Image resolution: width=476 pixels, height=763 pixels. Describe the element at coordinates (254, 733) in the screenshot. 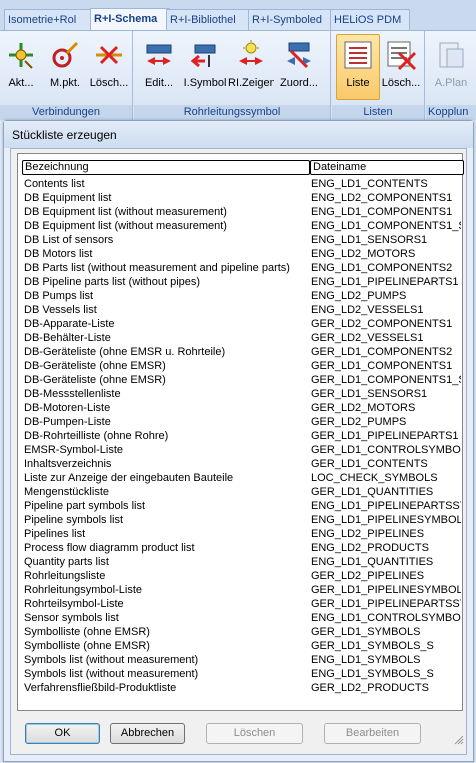

I see `delete-button: Löschen` at that location.